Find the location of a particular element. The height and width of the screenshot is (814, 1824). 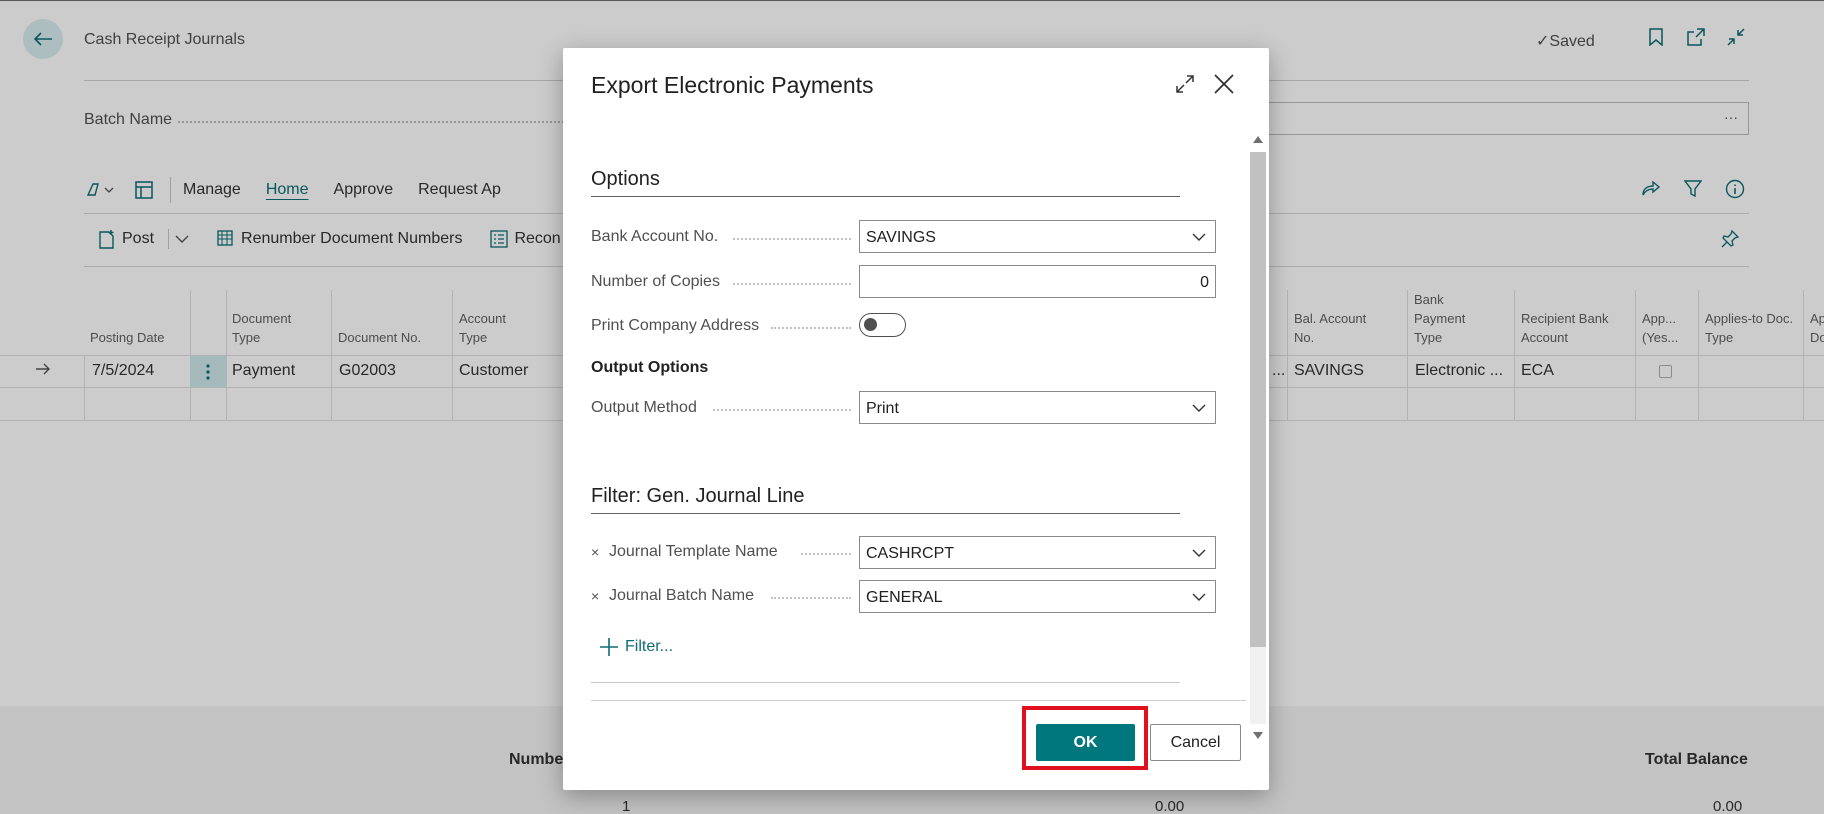

print-company-address-toggle is located at coordinates (882, 325).